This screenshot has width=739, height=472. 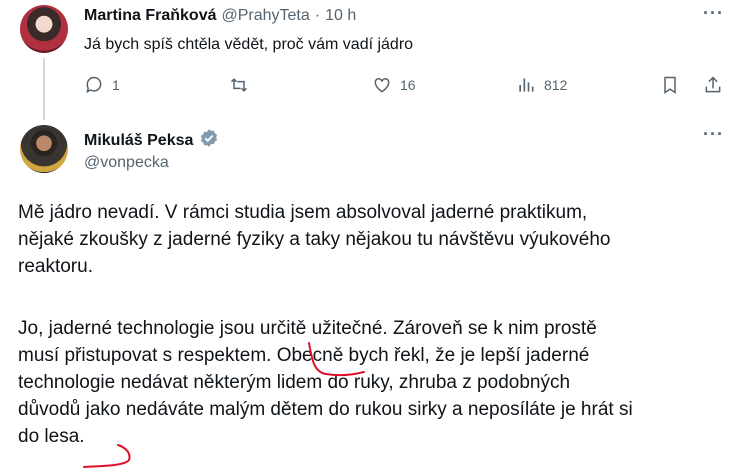 I want to click on tweet-time: 10 h, so click(x=340, y=16).